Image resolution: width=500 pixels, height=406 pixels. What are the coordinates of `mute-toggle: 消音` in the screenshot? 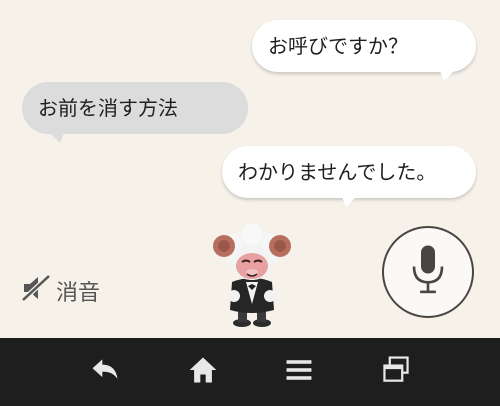 It's located at (60, 291).